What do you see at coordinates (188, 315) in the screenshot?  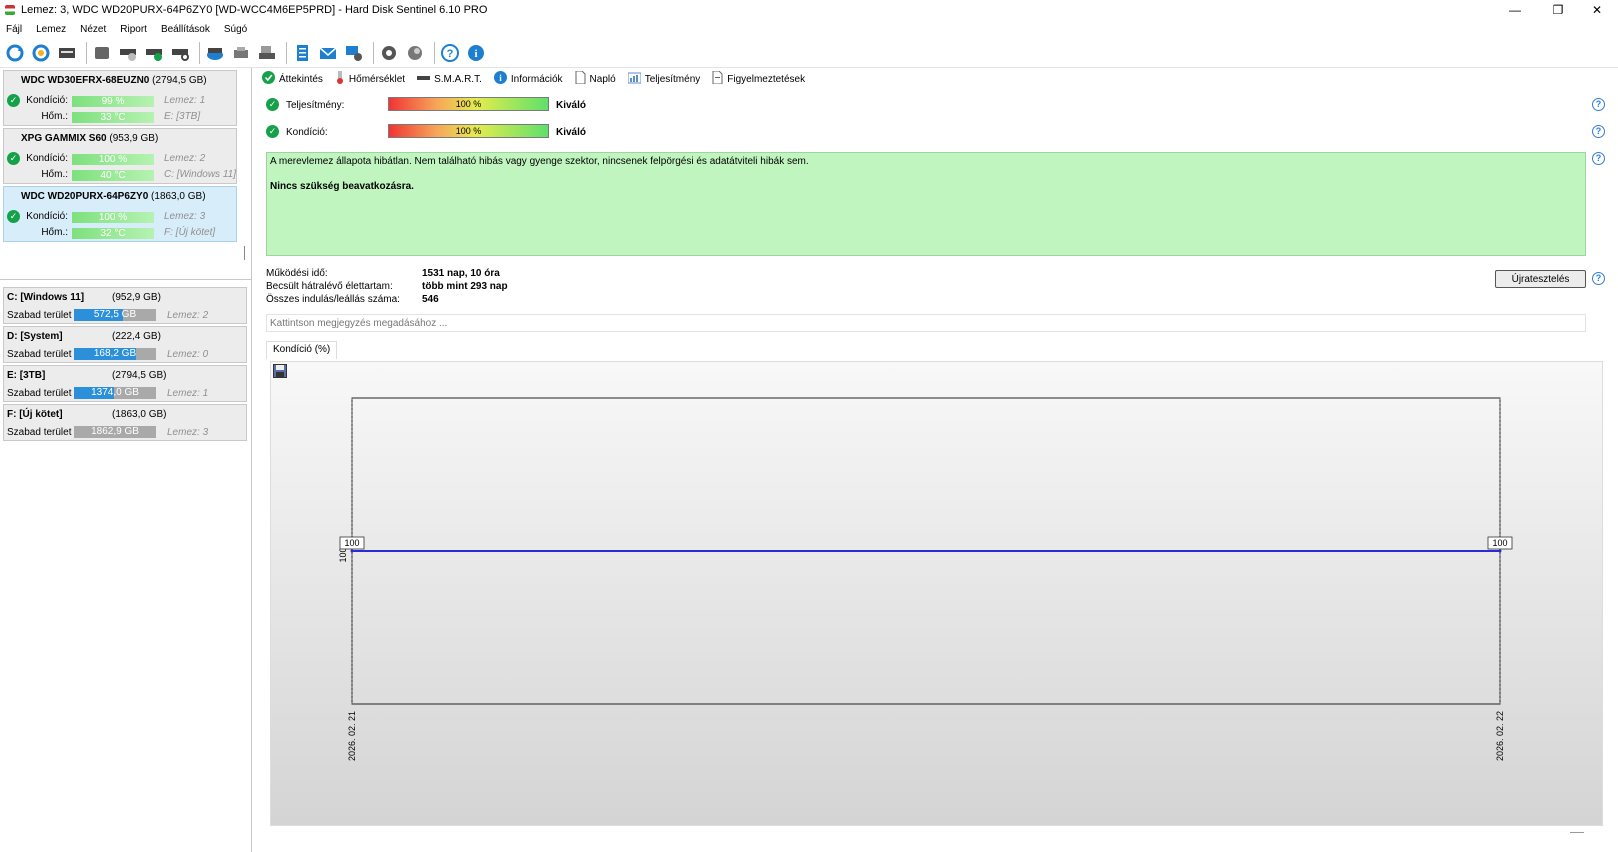 I see `volume-disk: Lemez: 2` at bounding box center [188, 315].